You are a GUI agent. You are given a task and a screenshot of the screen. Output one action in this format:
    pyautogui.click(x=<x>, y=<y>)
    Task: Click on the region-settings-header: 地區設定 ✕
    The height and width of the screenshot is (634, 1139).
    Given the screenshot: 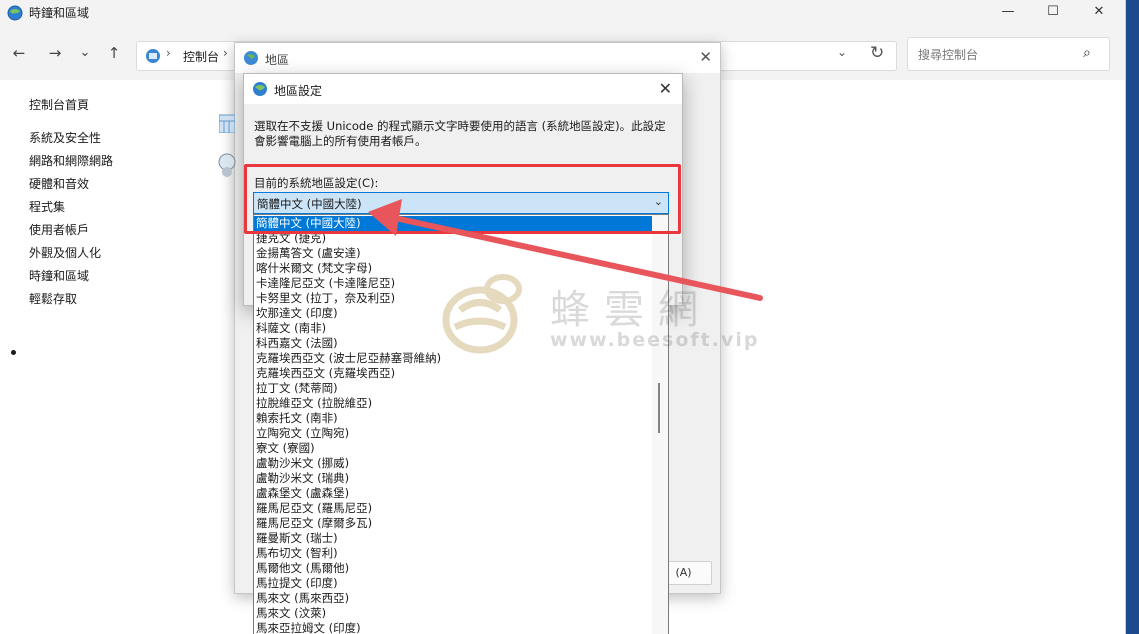 What is the action you would take?
    pyautogui.click(x=463, y=89)
    